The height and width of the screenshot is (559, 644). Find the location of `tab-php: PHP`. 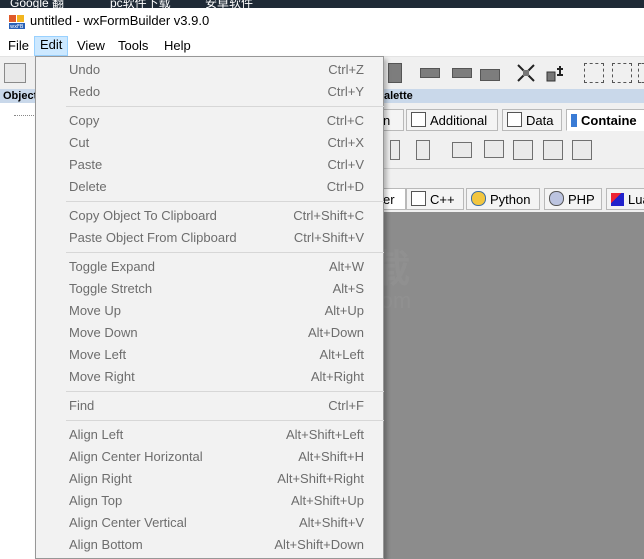

tab-php: PHP is located at coordinates (573, 199).